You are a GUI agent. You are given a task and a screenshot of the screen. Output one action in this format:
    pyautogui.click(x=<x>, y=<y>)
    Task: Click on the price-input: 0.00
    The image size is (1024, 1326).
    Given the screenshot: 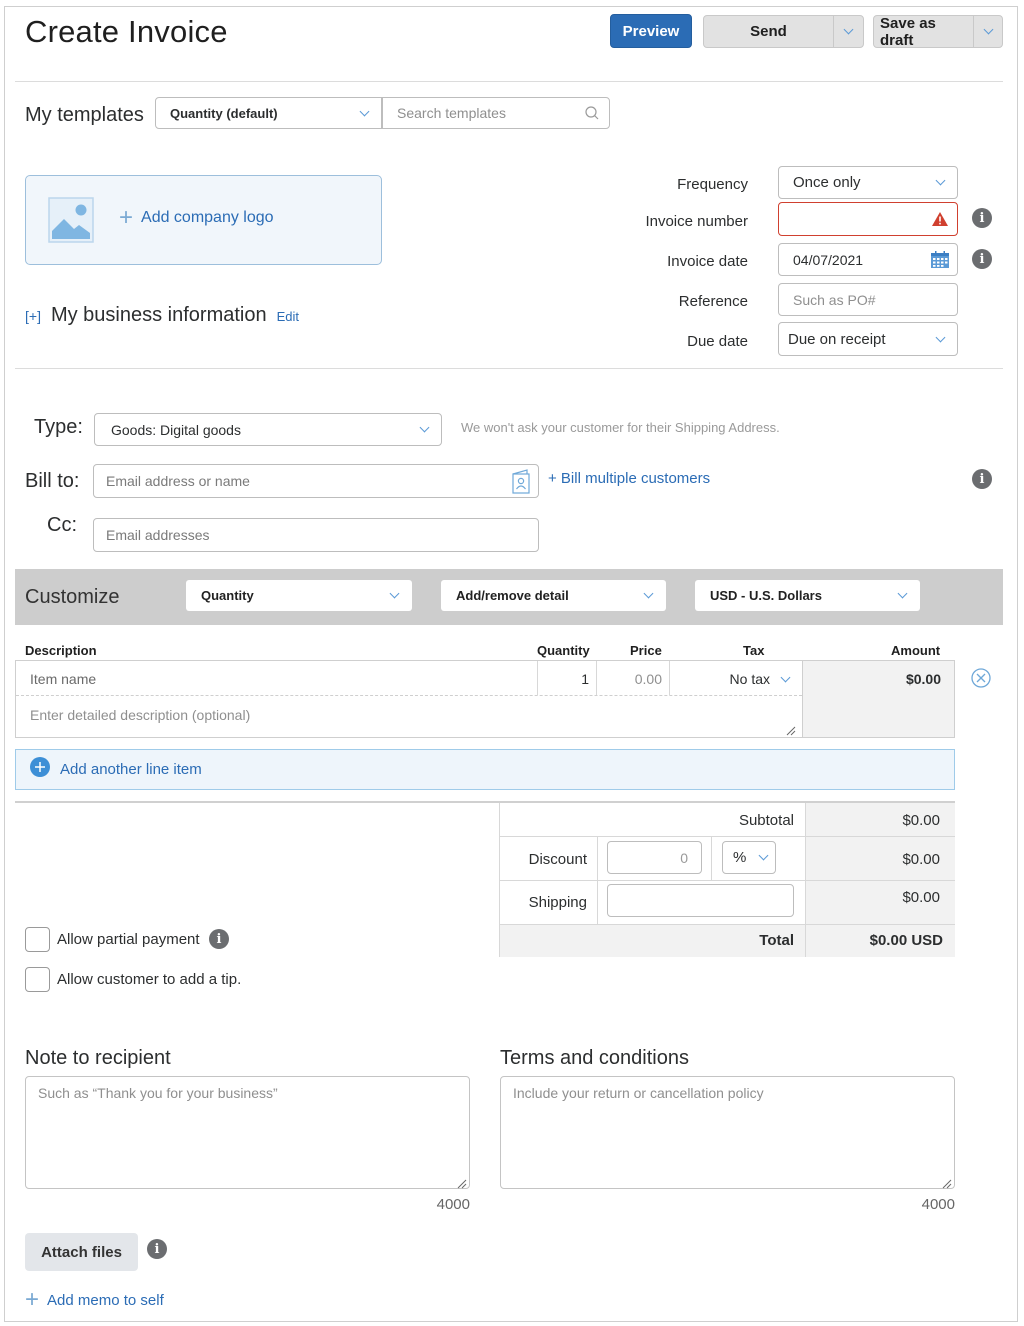 What is the action you would take?
    pyautogui.click(x=629, y=679)
    